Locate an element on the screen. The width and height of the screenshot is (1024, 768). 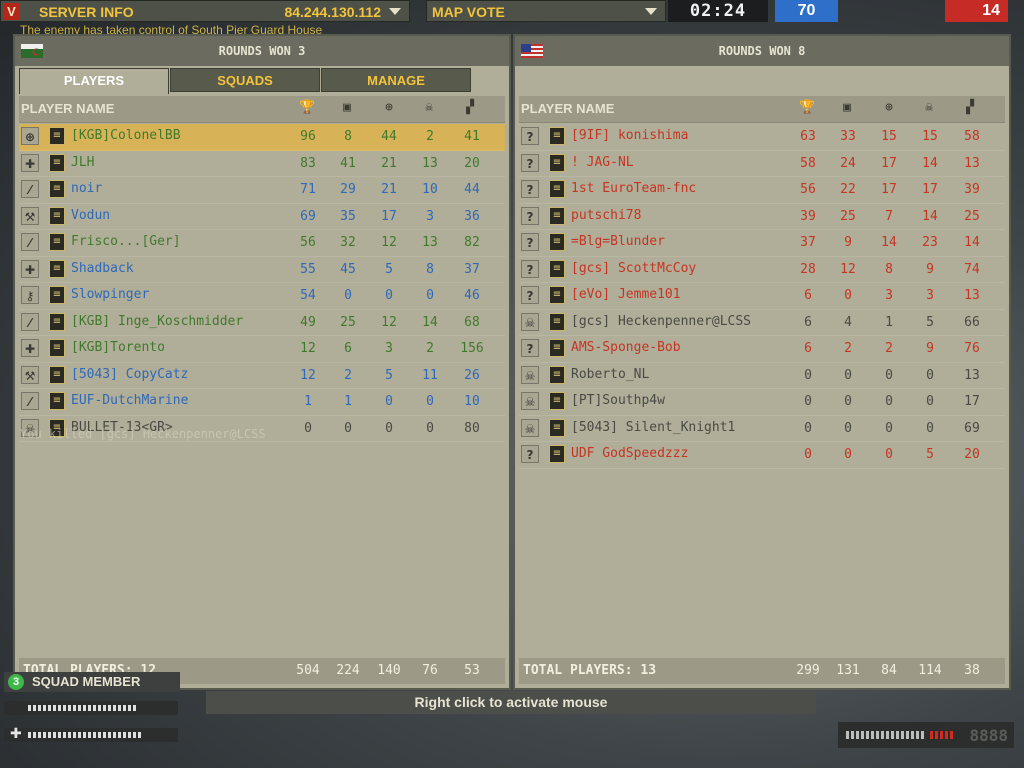
player-teamwork: 1 is located at coordinates (348, 401).